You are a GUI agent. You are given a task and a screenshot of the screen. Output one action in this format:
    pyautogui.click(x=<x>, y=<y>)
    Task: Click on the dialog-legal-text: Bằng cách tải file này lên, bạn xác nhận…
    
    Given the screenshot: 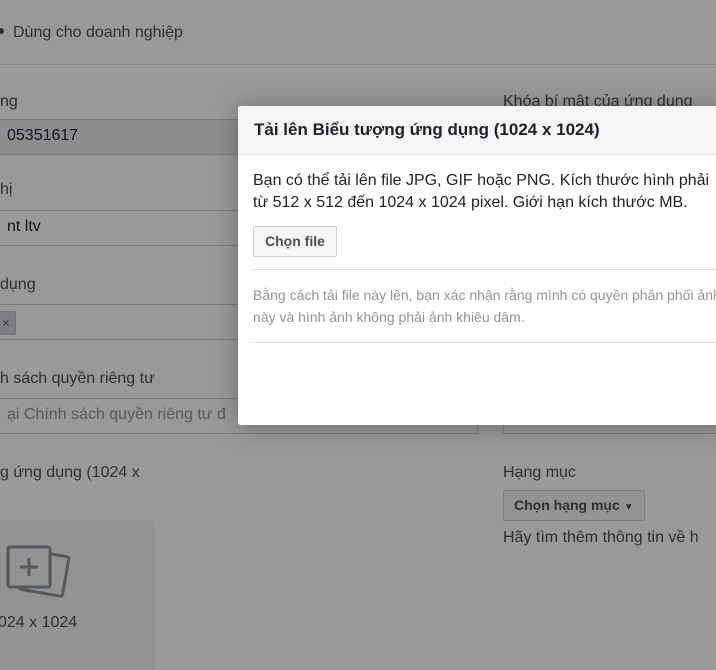 What is the action you would take?
    pyautogui.click(x=484, y=306)
    